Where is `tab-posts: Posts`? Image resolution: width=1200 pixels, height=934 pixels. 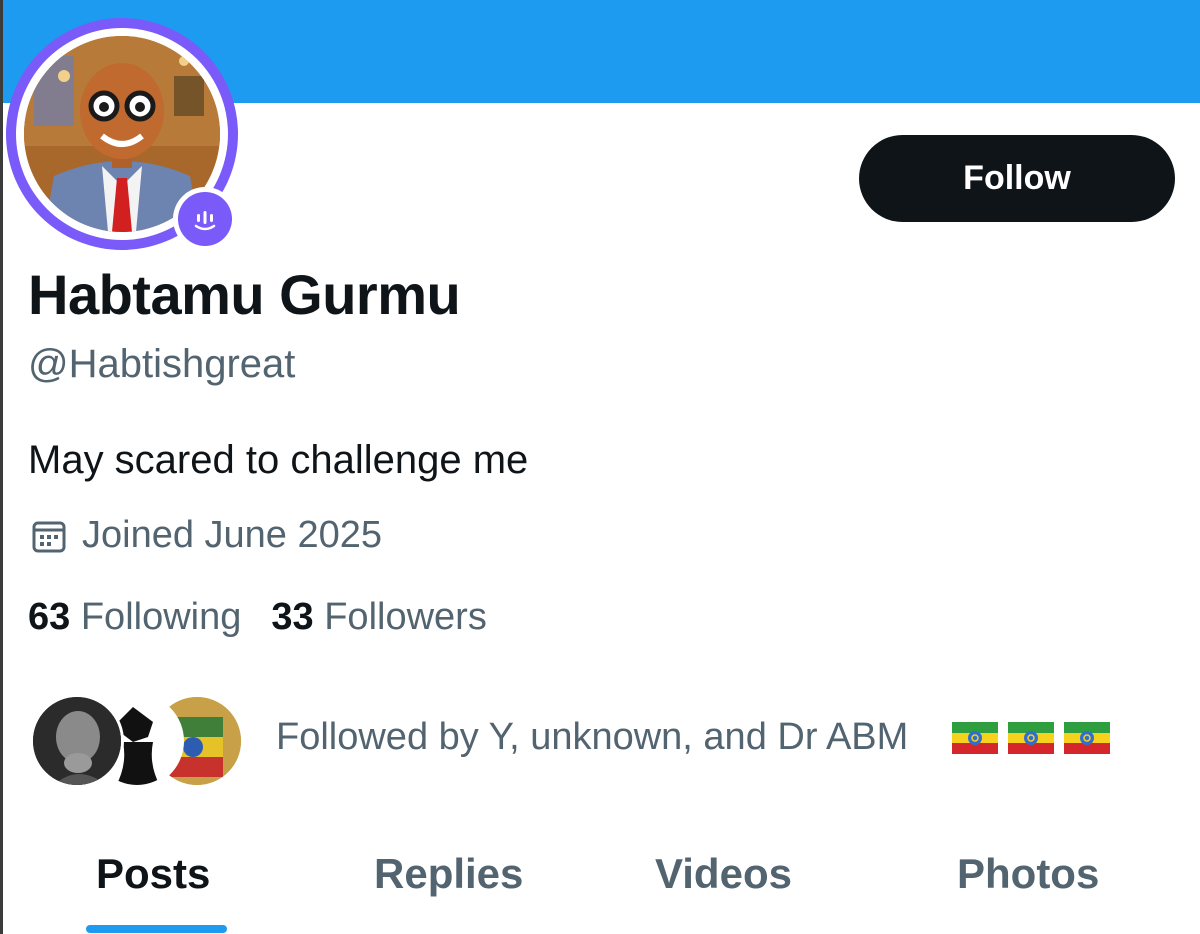 tab-posts: Posts is located at coordinates (153, 874).